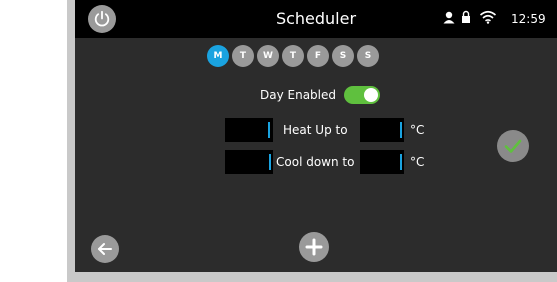 Image resolution: width=557 pixels, height=282 pixels. I want to click on top-bar: Scheduler 12:59, so click(316, 19).